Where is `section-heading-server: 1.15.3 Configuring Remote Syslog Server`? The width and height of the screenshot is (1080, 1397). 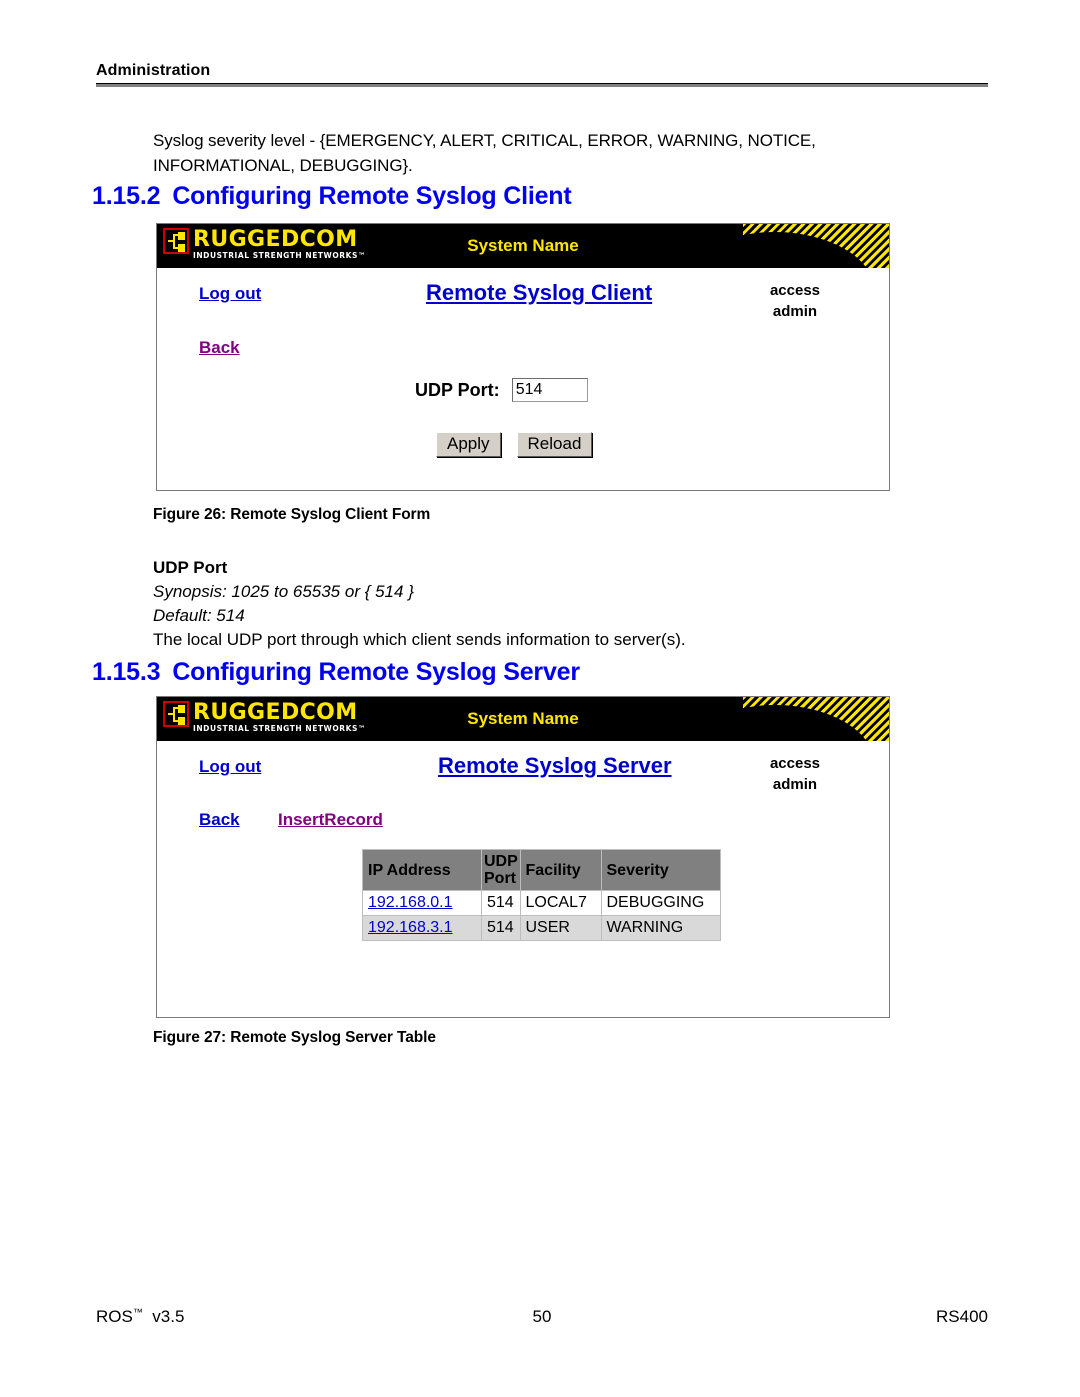
section-heading-server: 1.15.3 Configuring Remote Syslog Server is located at coordinates (336, 672).